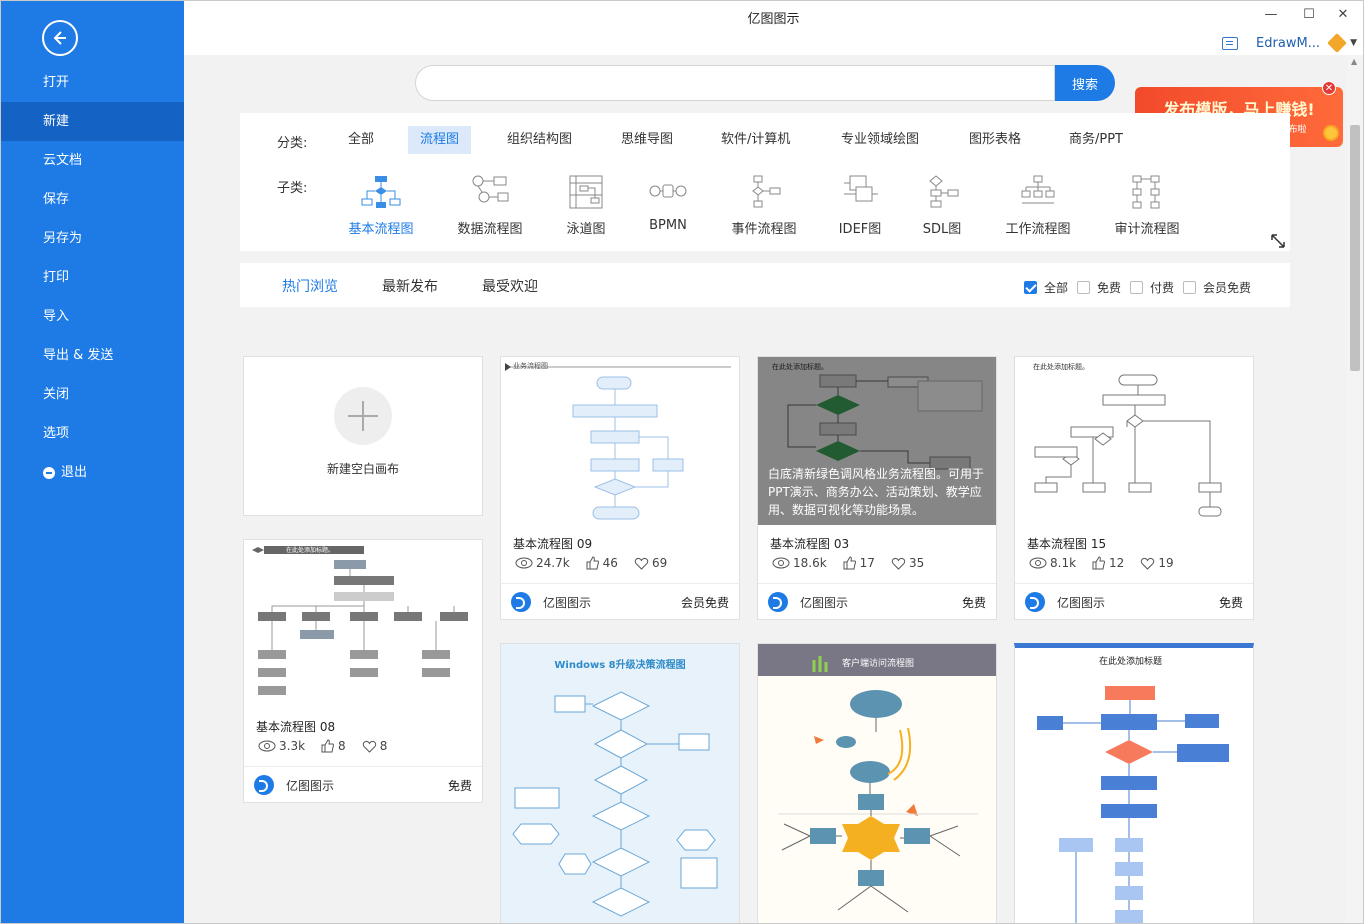 The width and height of the screenshot is (1364, 924). I want to click on sidebar-item-export: 导出 & 发送, so click(92, 355).